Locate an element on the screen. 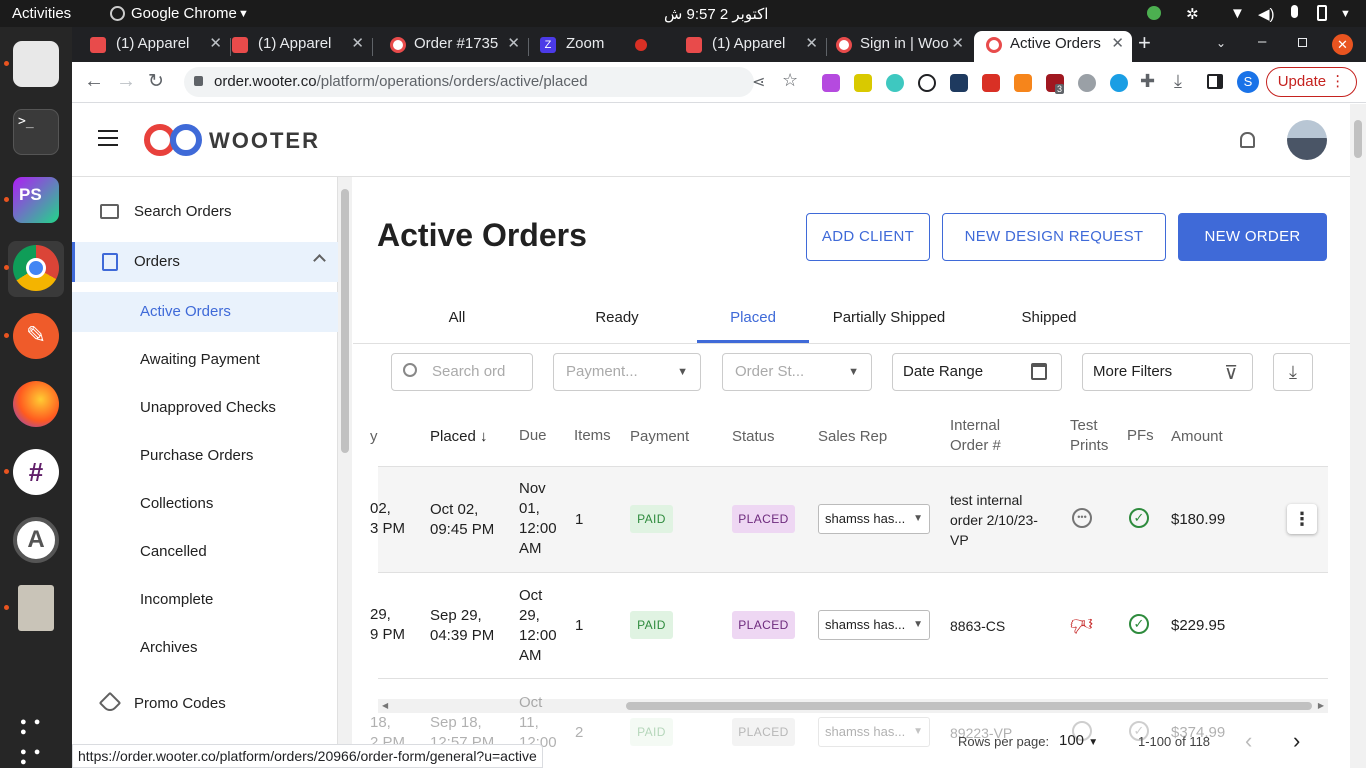 Image resolution: width=1366 pixels, height=768 pixels. files-icon is located at coordinates (36, 64).